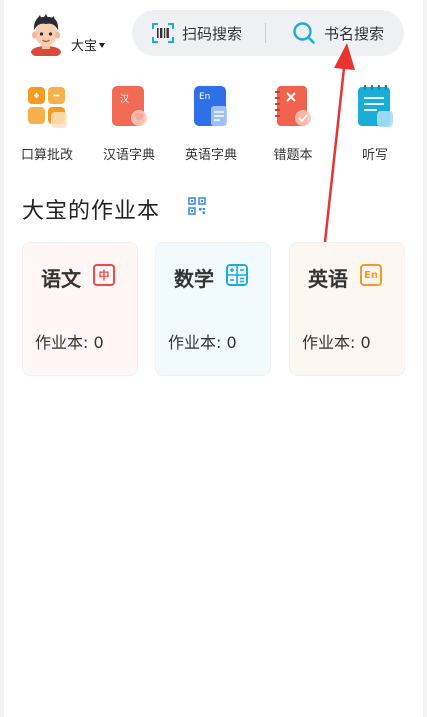 The width and height of the screenshot is (427, 717). Describe the element at coordinates (46, 35) in the screenshot. I see `avatar` at that location.